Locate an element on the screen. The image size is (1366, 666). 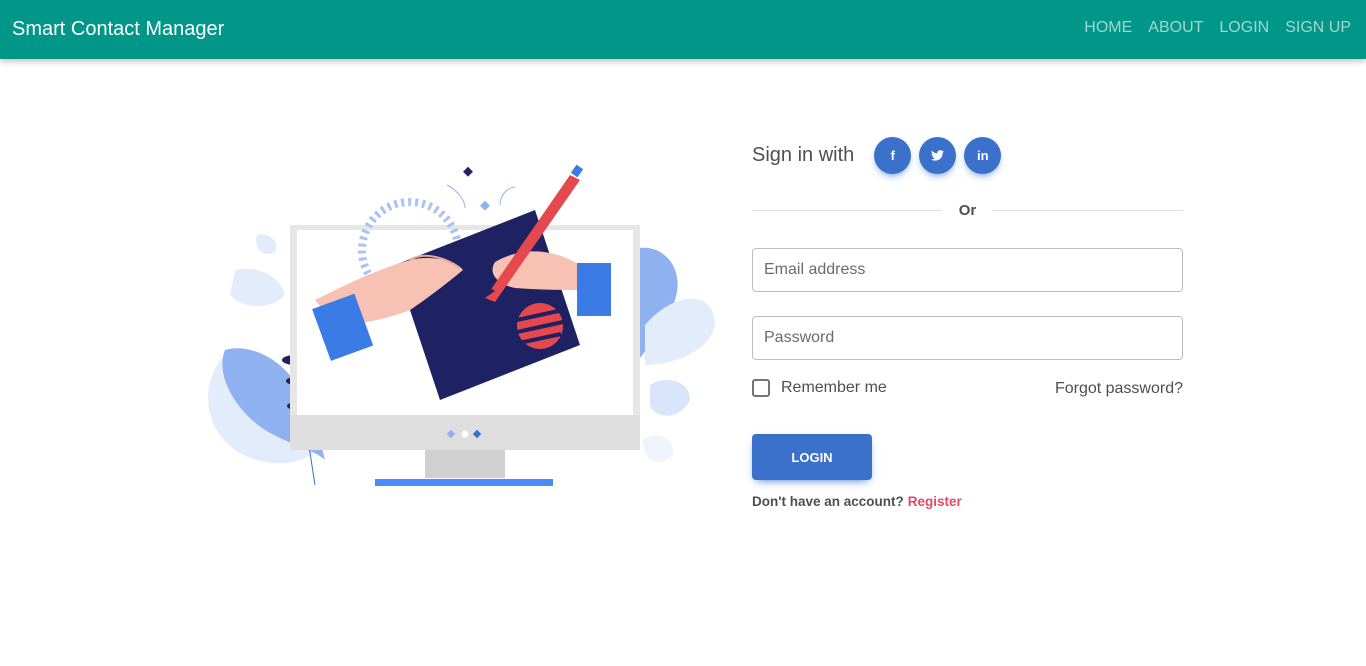
linkedin-icon: in is located at coordinates (983, 155).